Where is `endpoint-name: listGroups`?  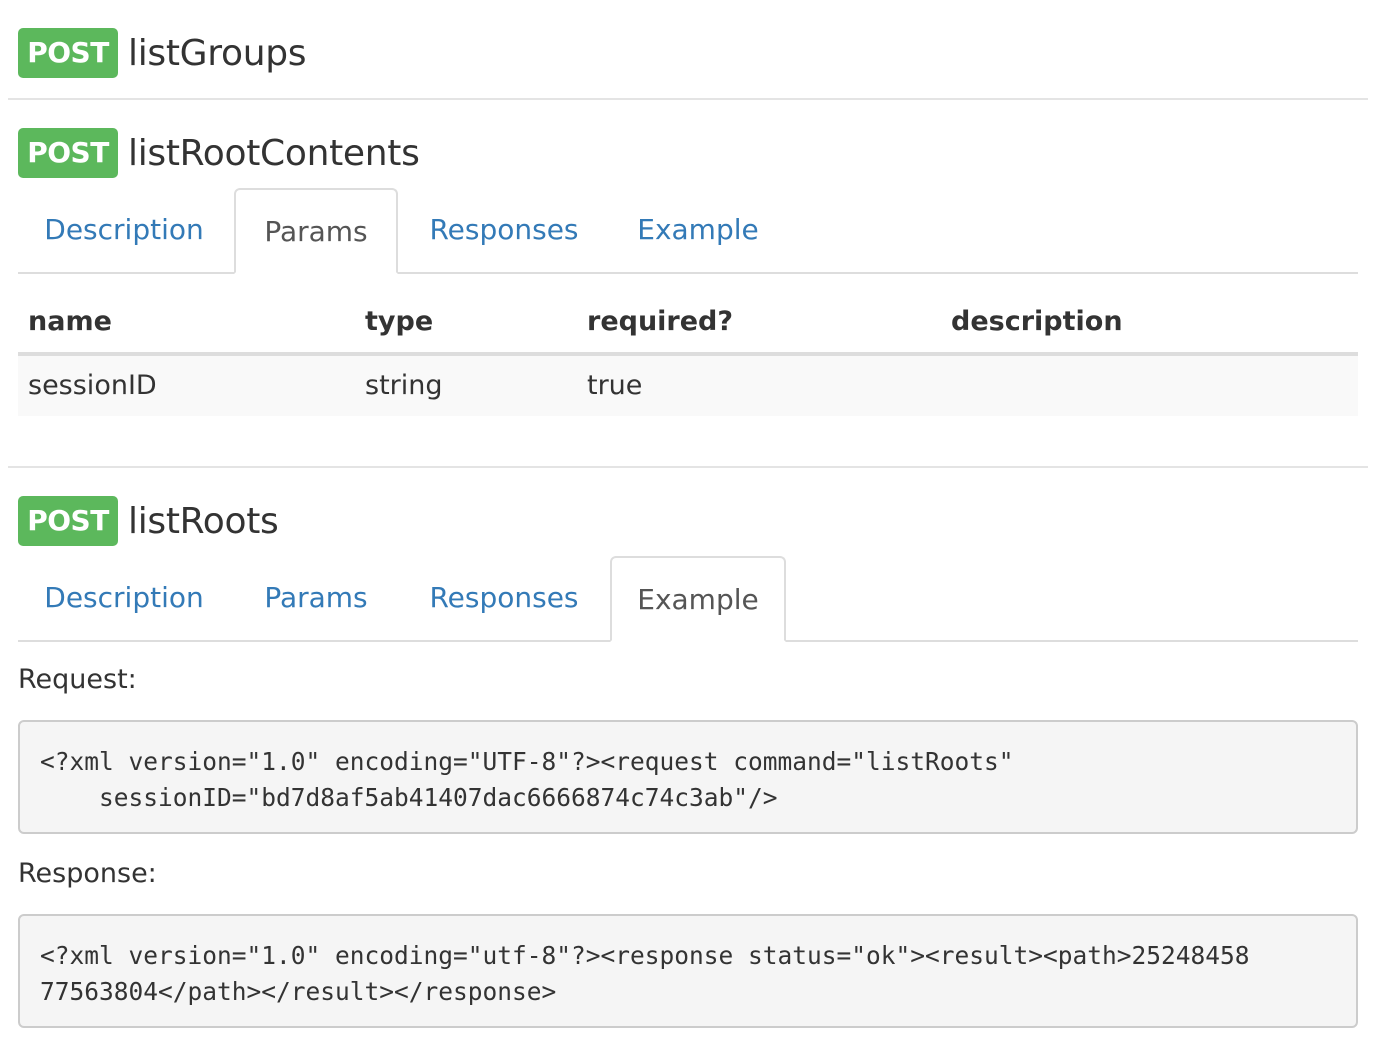 endpoint-name: listGroups is located at coordinates (217, 53).